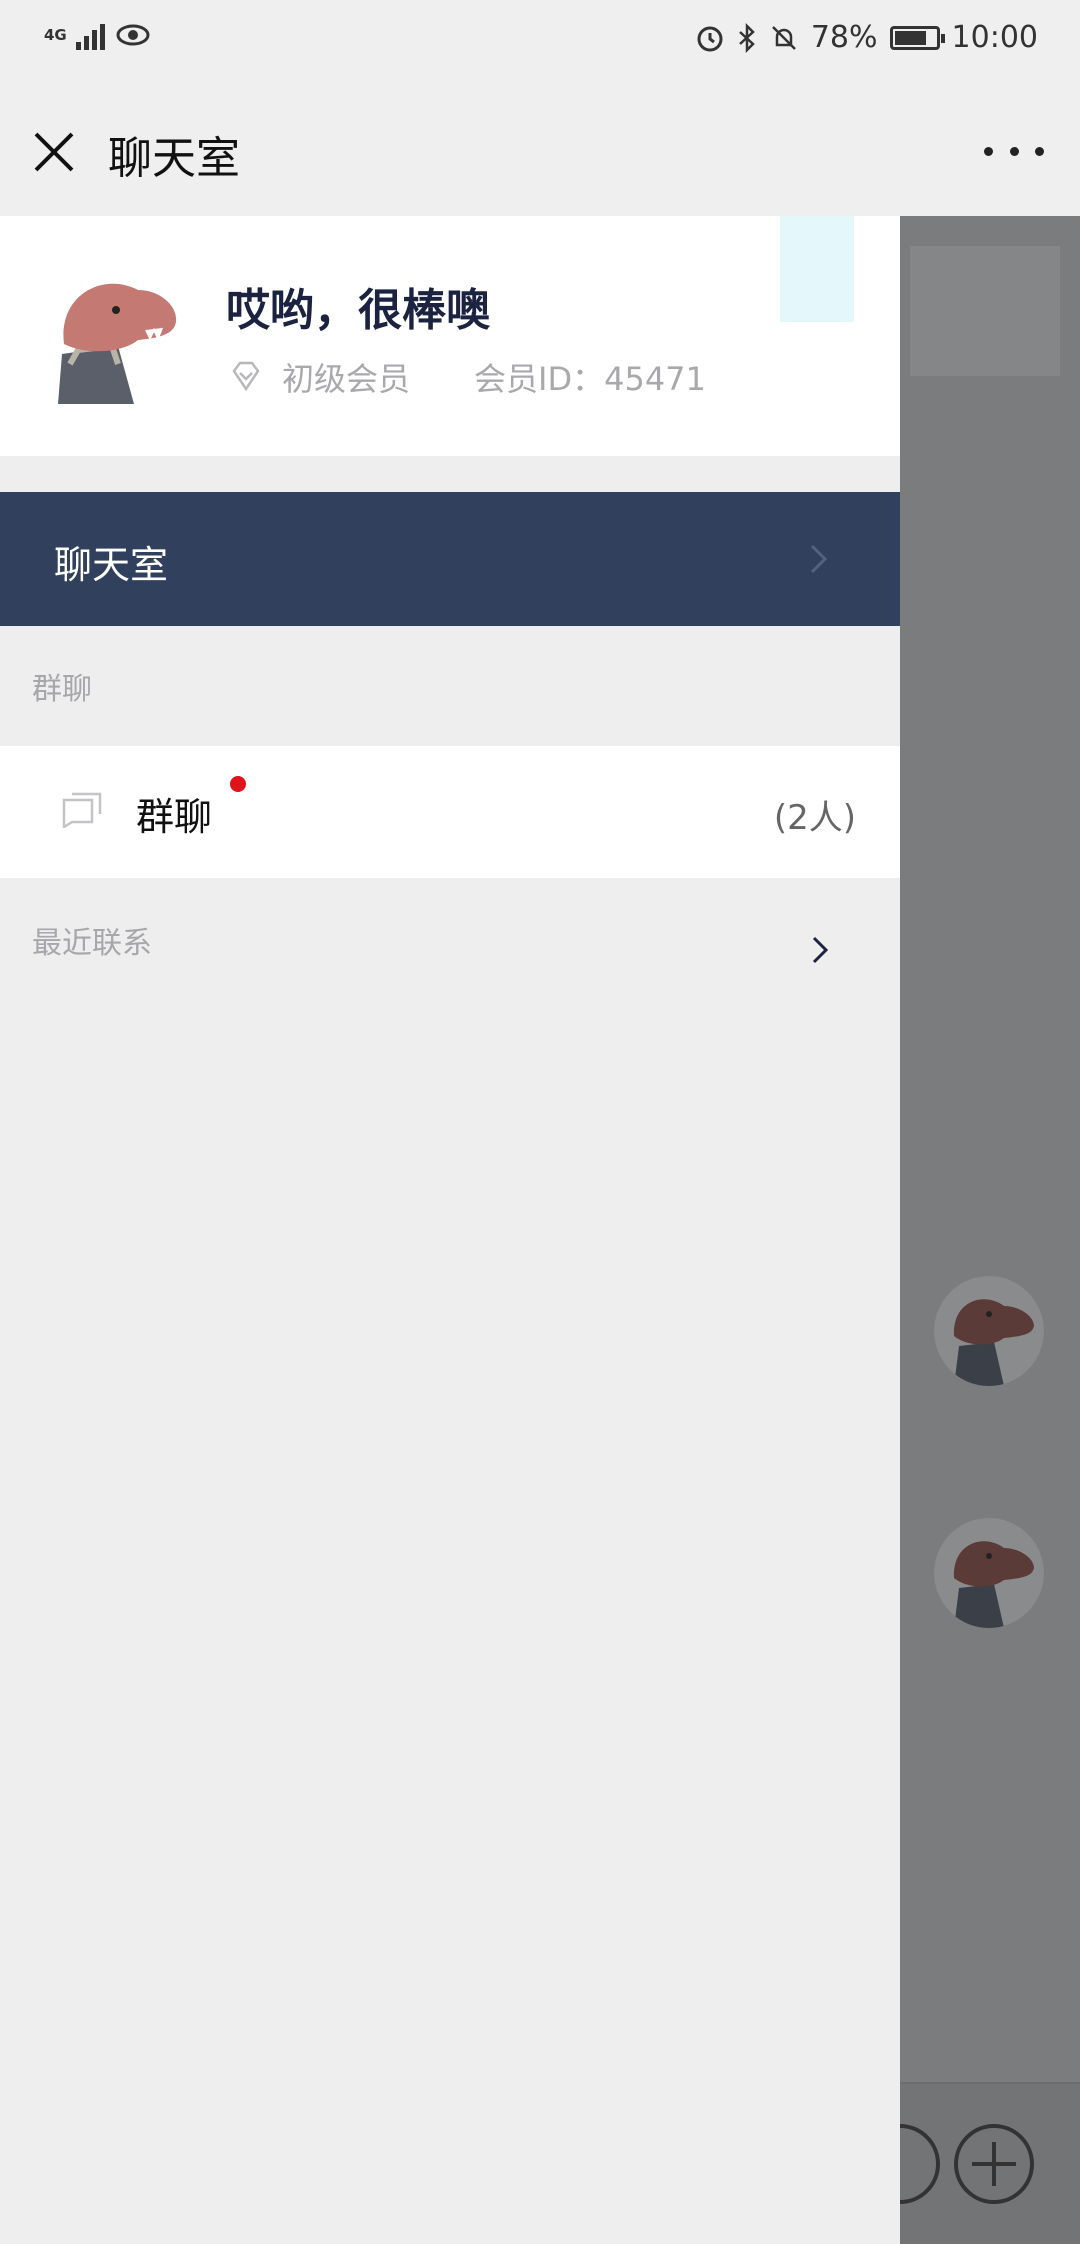 This screenshot has height=2244, width=1080. Describe the element at coordinates (346, 379) in the screenshot. I see `member-level: 初级会员` at that location.